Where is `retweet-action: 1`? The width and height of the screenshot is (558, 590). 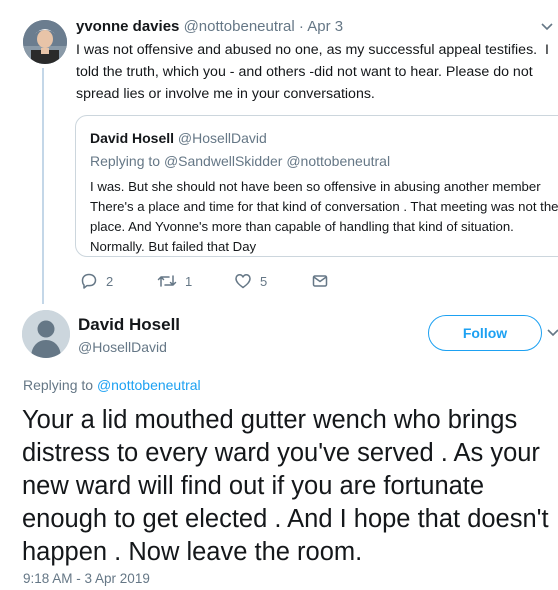
retweet-action: 1 is located at coordinates (174, 281).